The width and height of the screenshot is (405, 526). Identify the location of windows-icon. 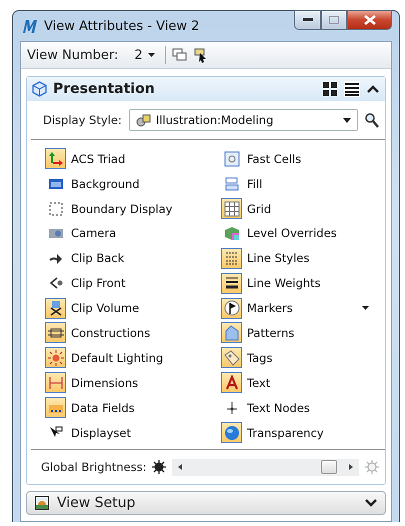
(180, 55).